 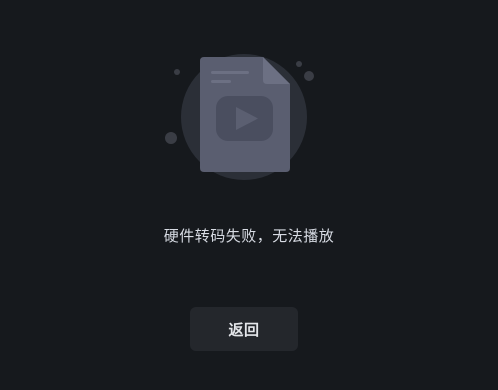 I want to click on back-button: 返回, so click(x=244, y=329).